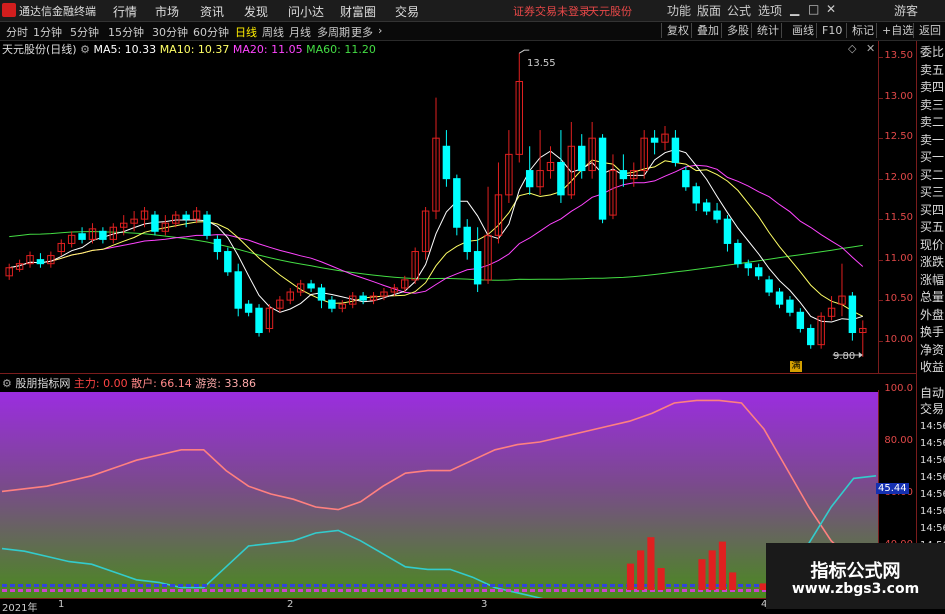  Describe the element at coordinates (932, 104) in the screenshot. I see `quote-field-label: 卖三` at that location.